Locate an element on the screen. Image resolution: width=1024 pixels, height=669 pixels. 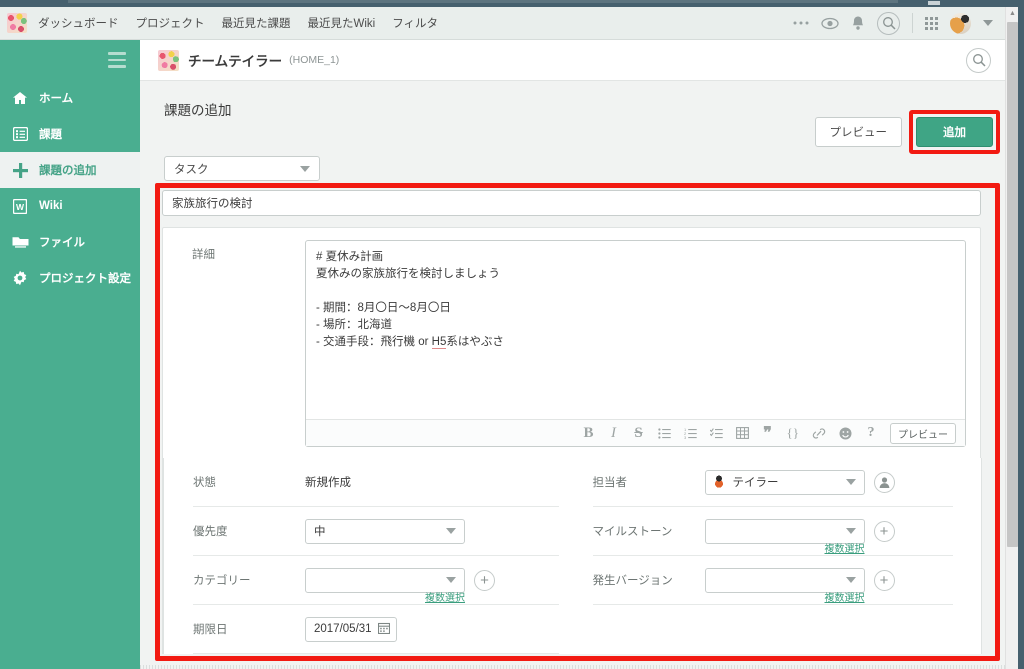
add-button: 追加 is located at coordinates (954, 132).